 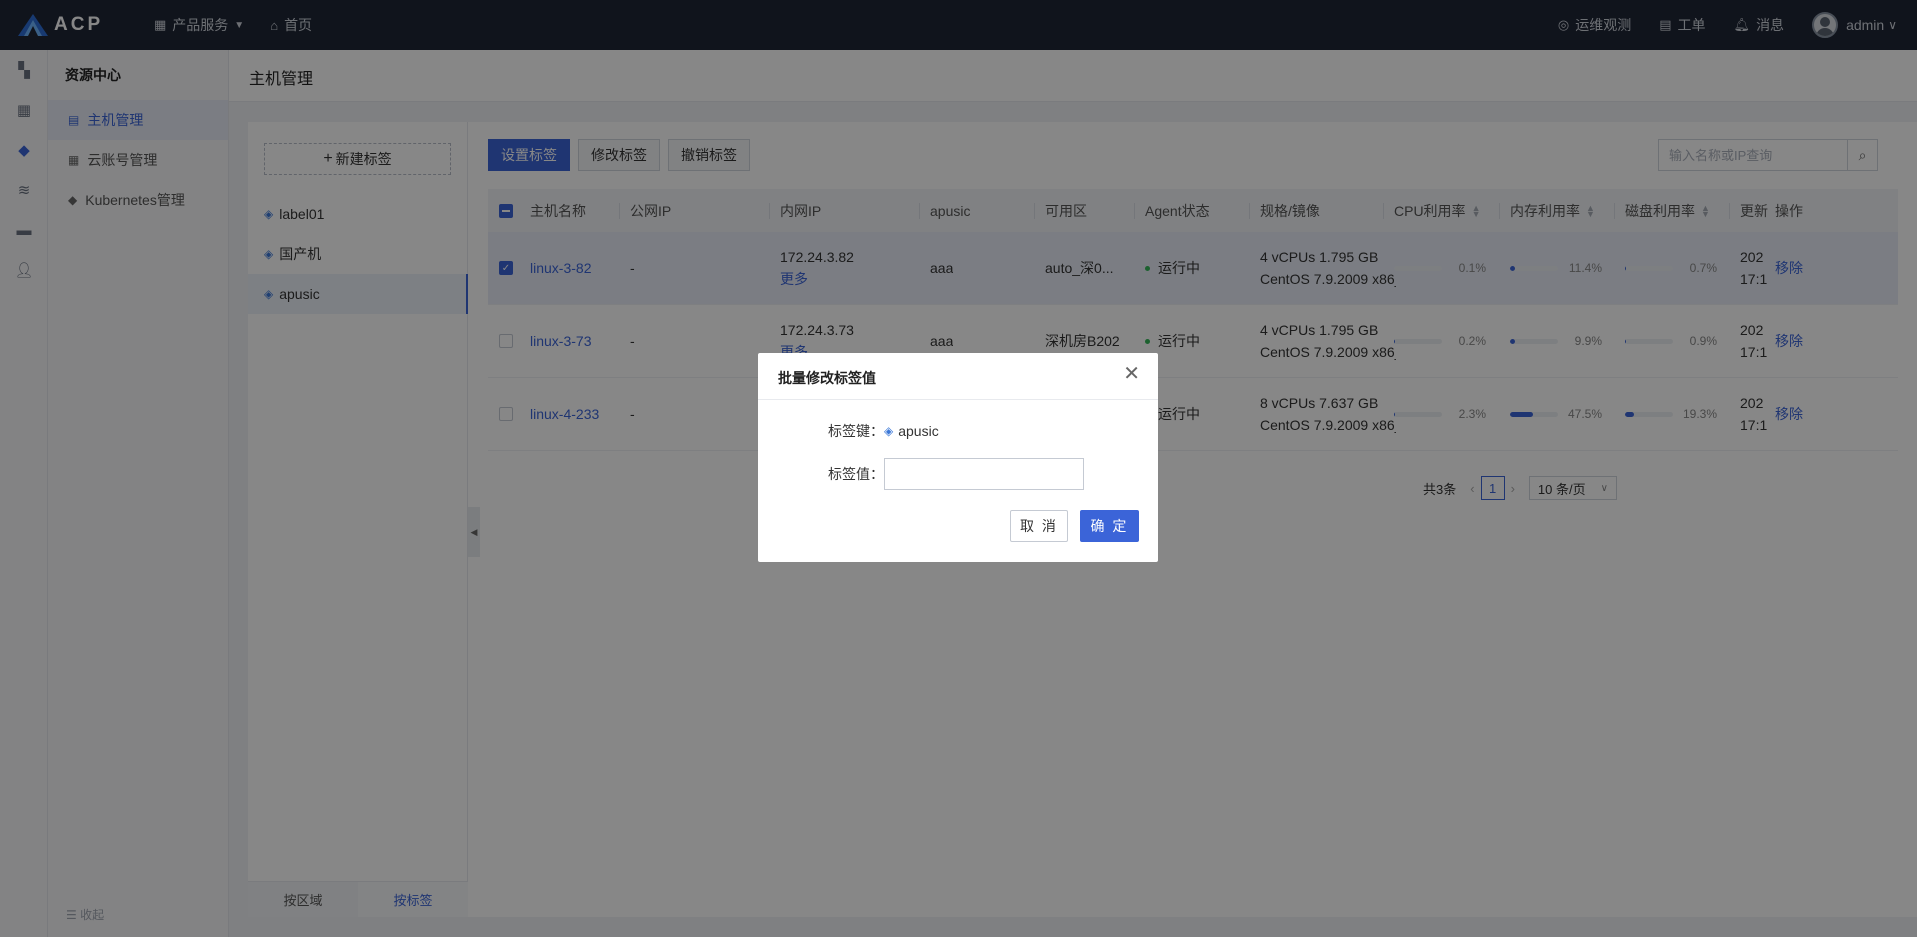 What do you see at coordinates (827, 378) in the screenshot?
I see `dialog-title: 批量修改标签值` at bounding box center [827, 378].